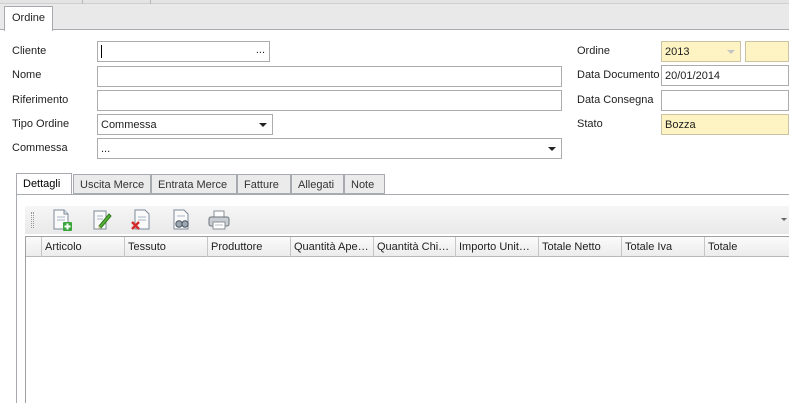 This screenshot has width=789, height=403. Describe the element at coordinates (237, 247) in the screenshot. I see `column-header-label: Produttore` at that location.